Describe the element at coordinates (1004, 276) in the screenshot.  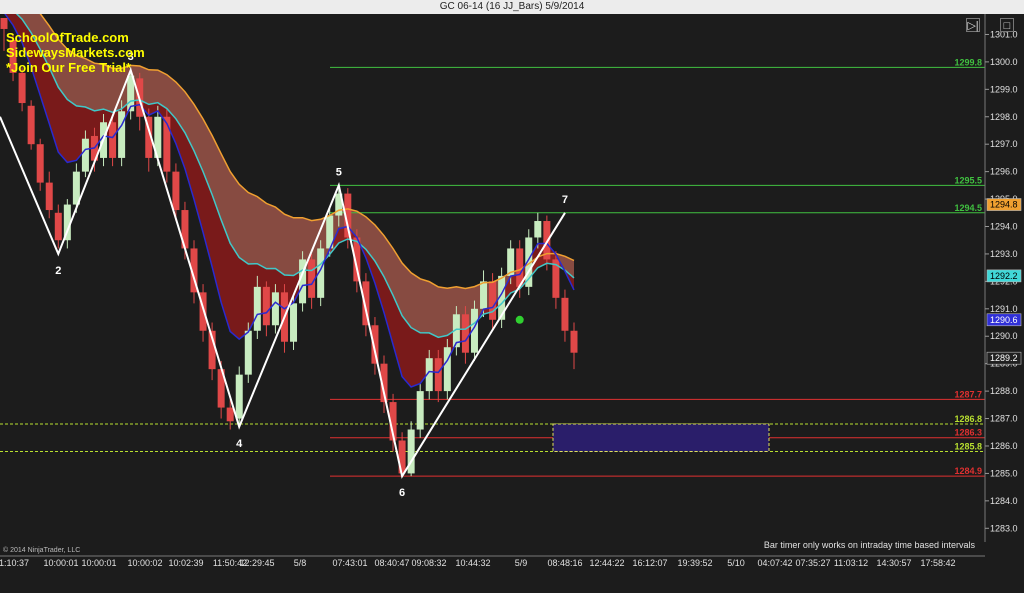
I see `price-marker-label: 1292.2` at that location.